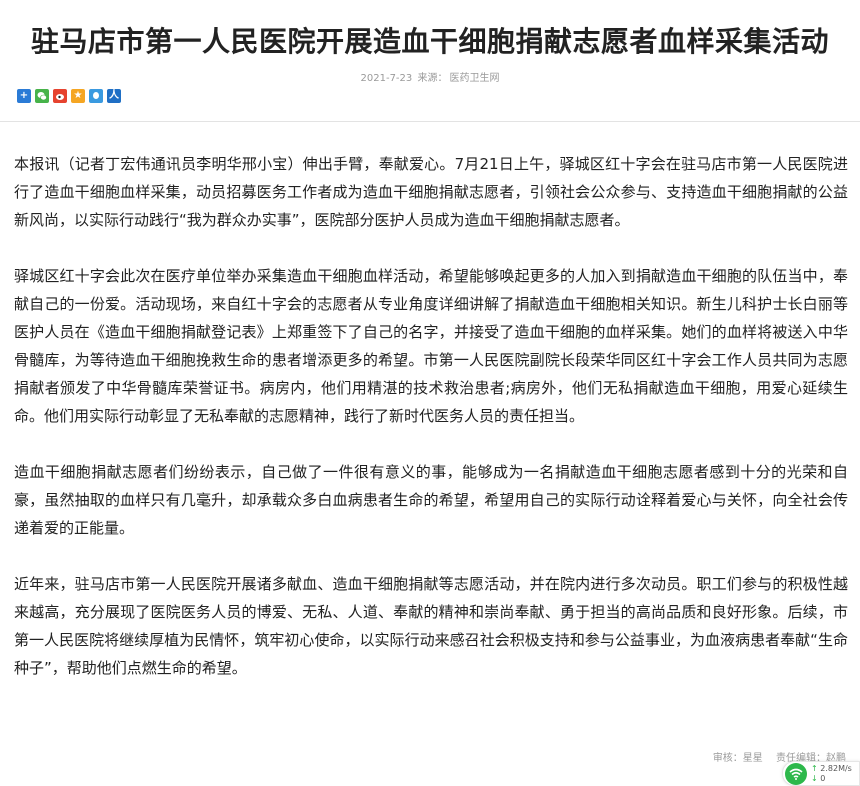 The height and width of the screenshot is (786, 860). Describe the element at coordinates (386, 78) in the screenshot. I see `publish-date: 2021-7-23` at that location.